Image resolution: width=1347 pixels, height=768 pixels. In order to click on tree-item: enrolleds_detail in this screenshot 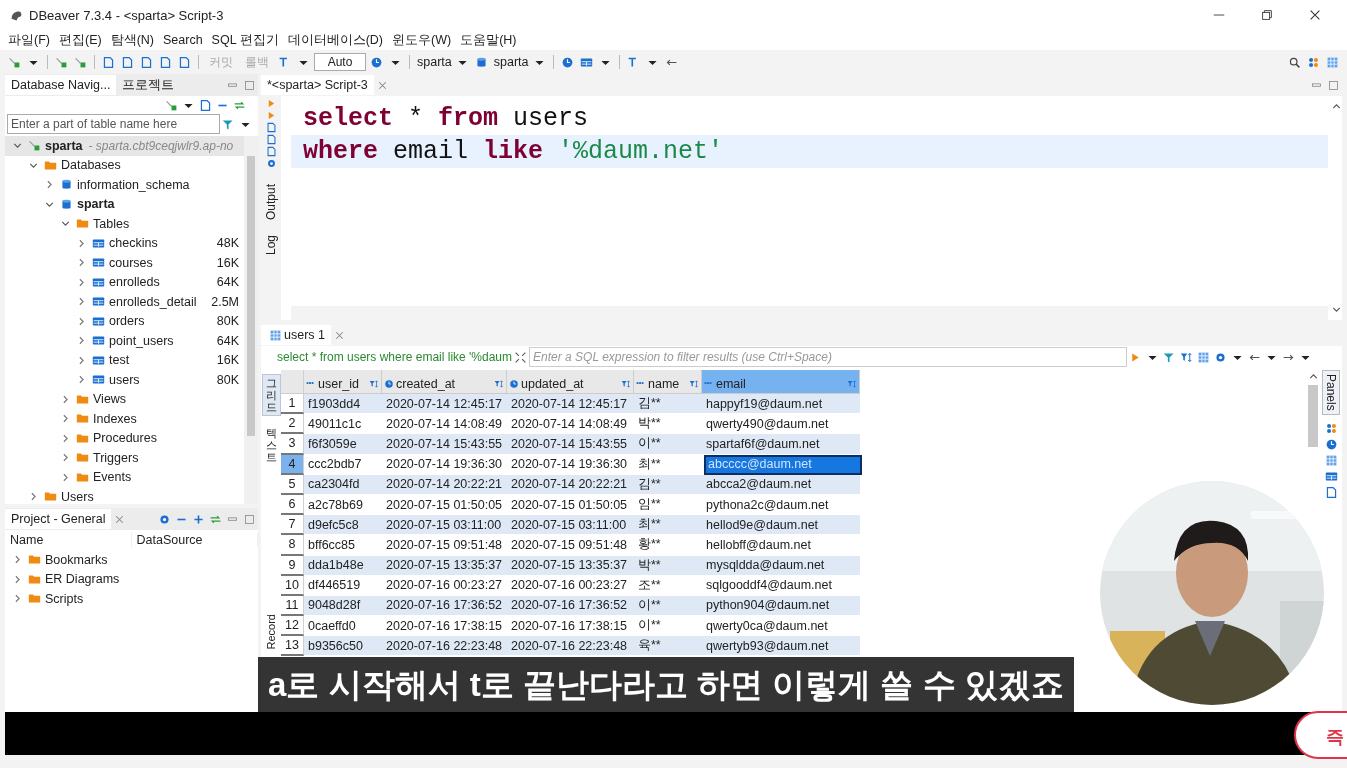, I will do `click(153, 301)`.